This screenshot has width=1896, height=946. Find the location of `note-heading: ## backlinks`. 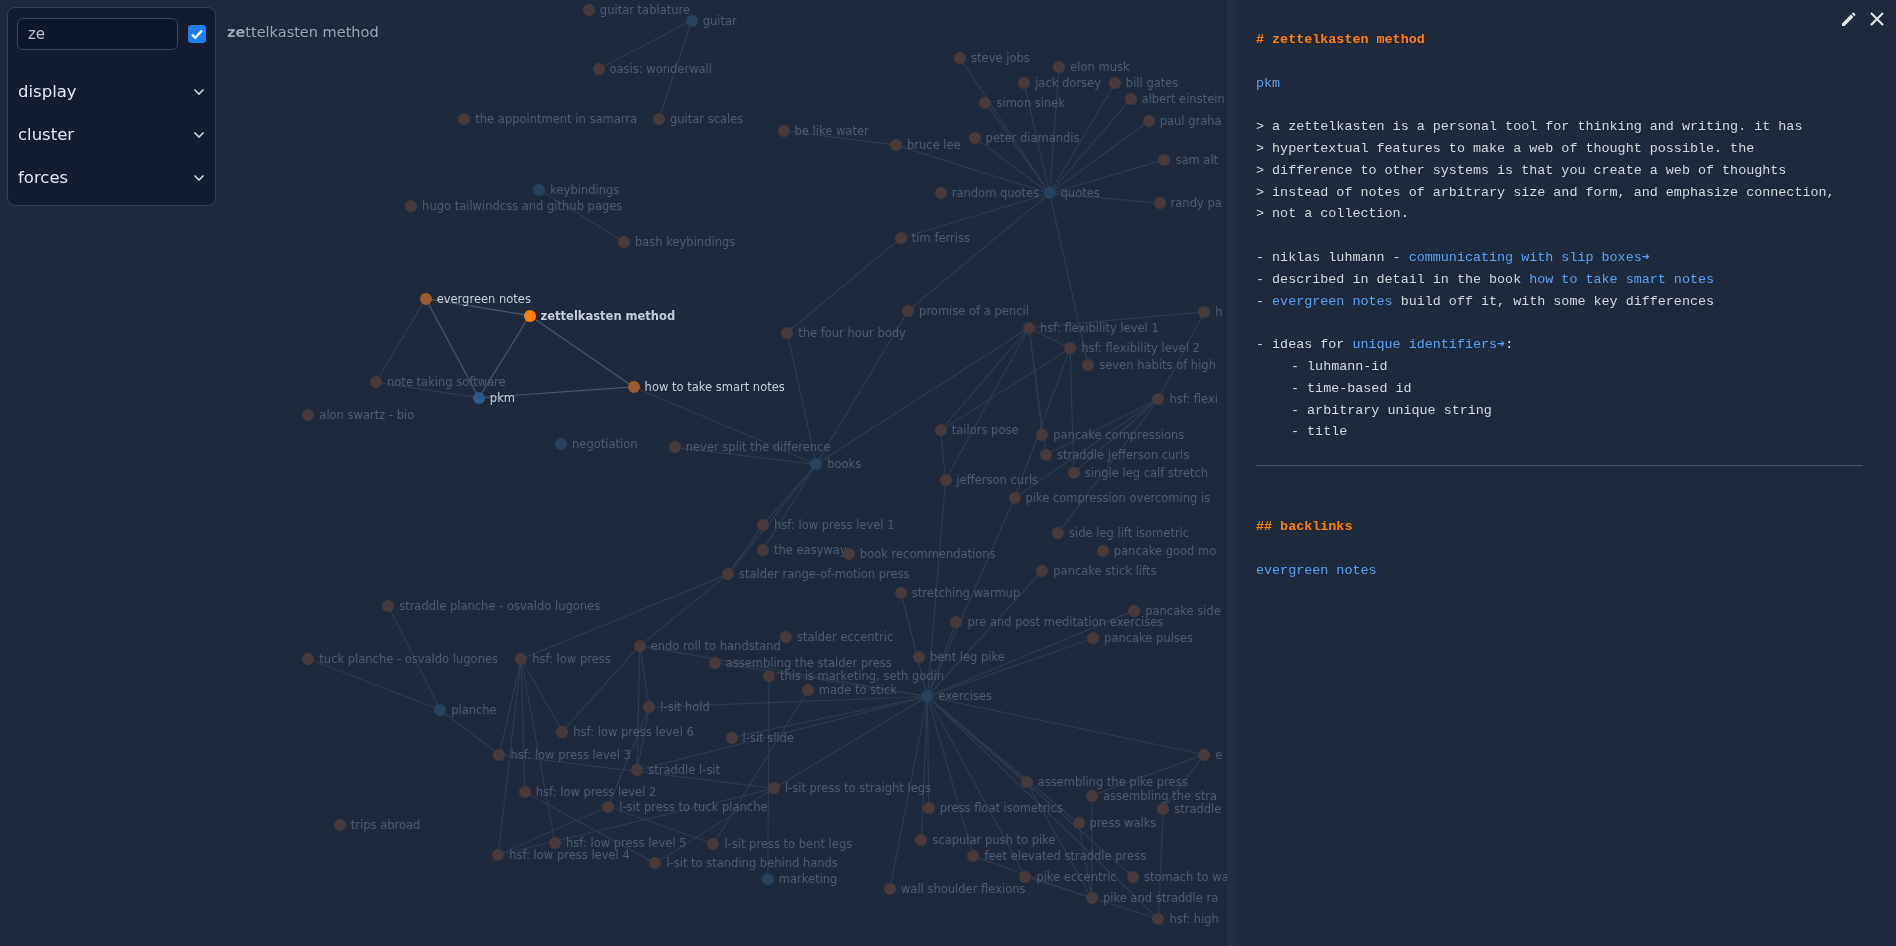

note-heading: ## backlinks is located at coordinates (1305, 526).